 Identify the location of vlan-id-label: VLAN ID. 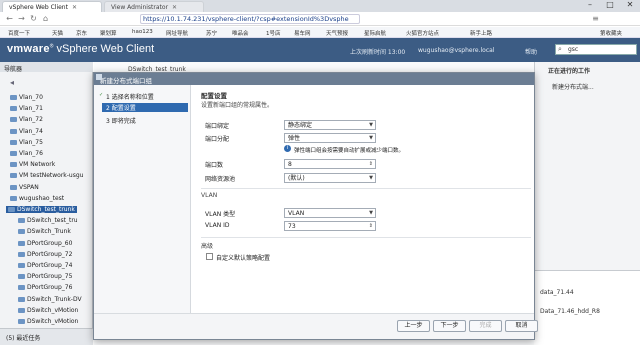
(217, 225).